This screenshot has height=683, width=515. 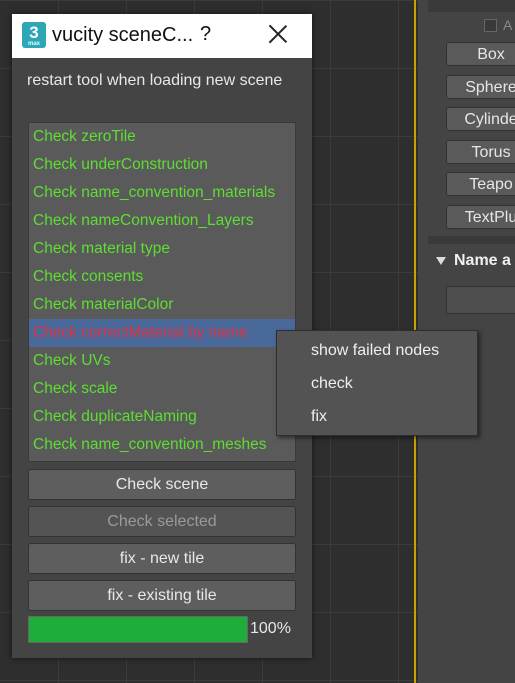 I want to click on max-app-icon: 3 max, so click(x=34, y=35).